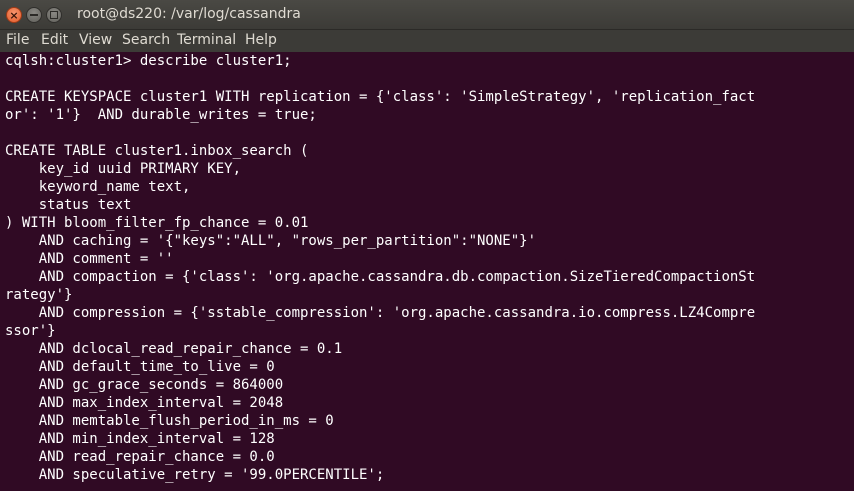 The image size is (854, 491). Describe the element at coordinates (206, 40) in the screenshot. I see `menu-terminal: Terminal` at that location.